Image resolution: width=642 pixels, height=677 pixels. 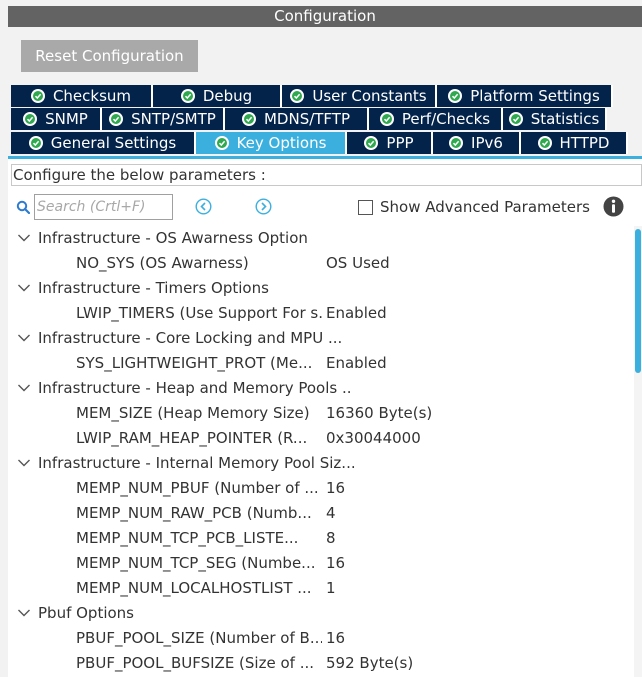 I want to click on window-title: Configuration, so click(x=325, y=16).